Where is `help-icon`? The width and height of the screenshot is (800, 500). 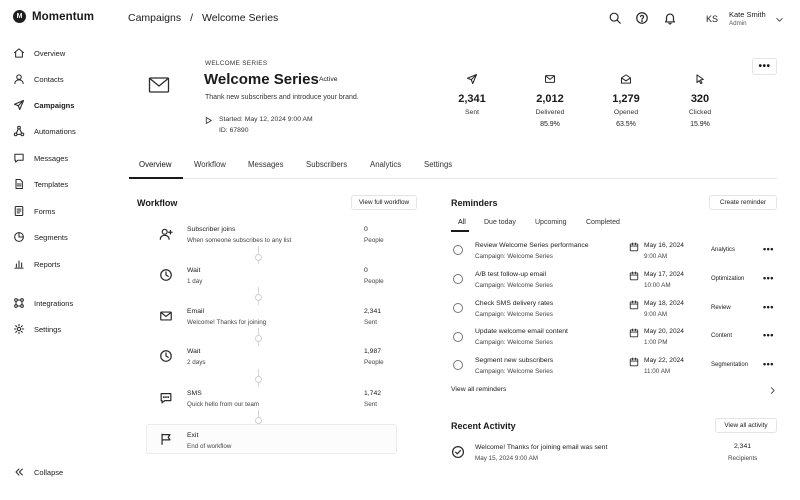 help-icon is located at coordinates (642, 18).